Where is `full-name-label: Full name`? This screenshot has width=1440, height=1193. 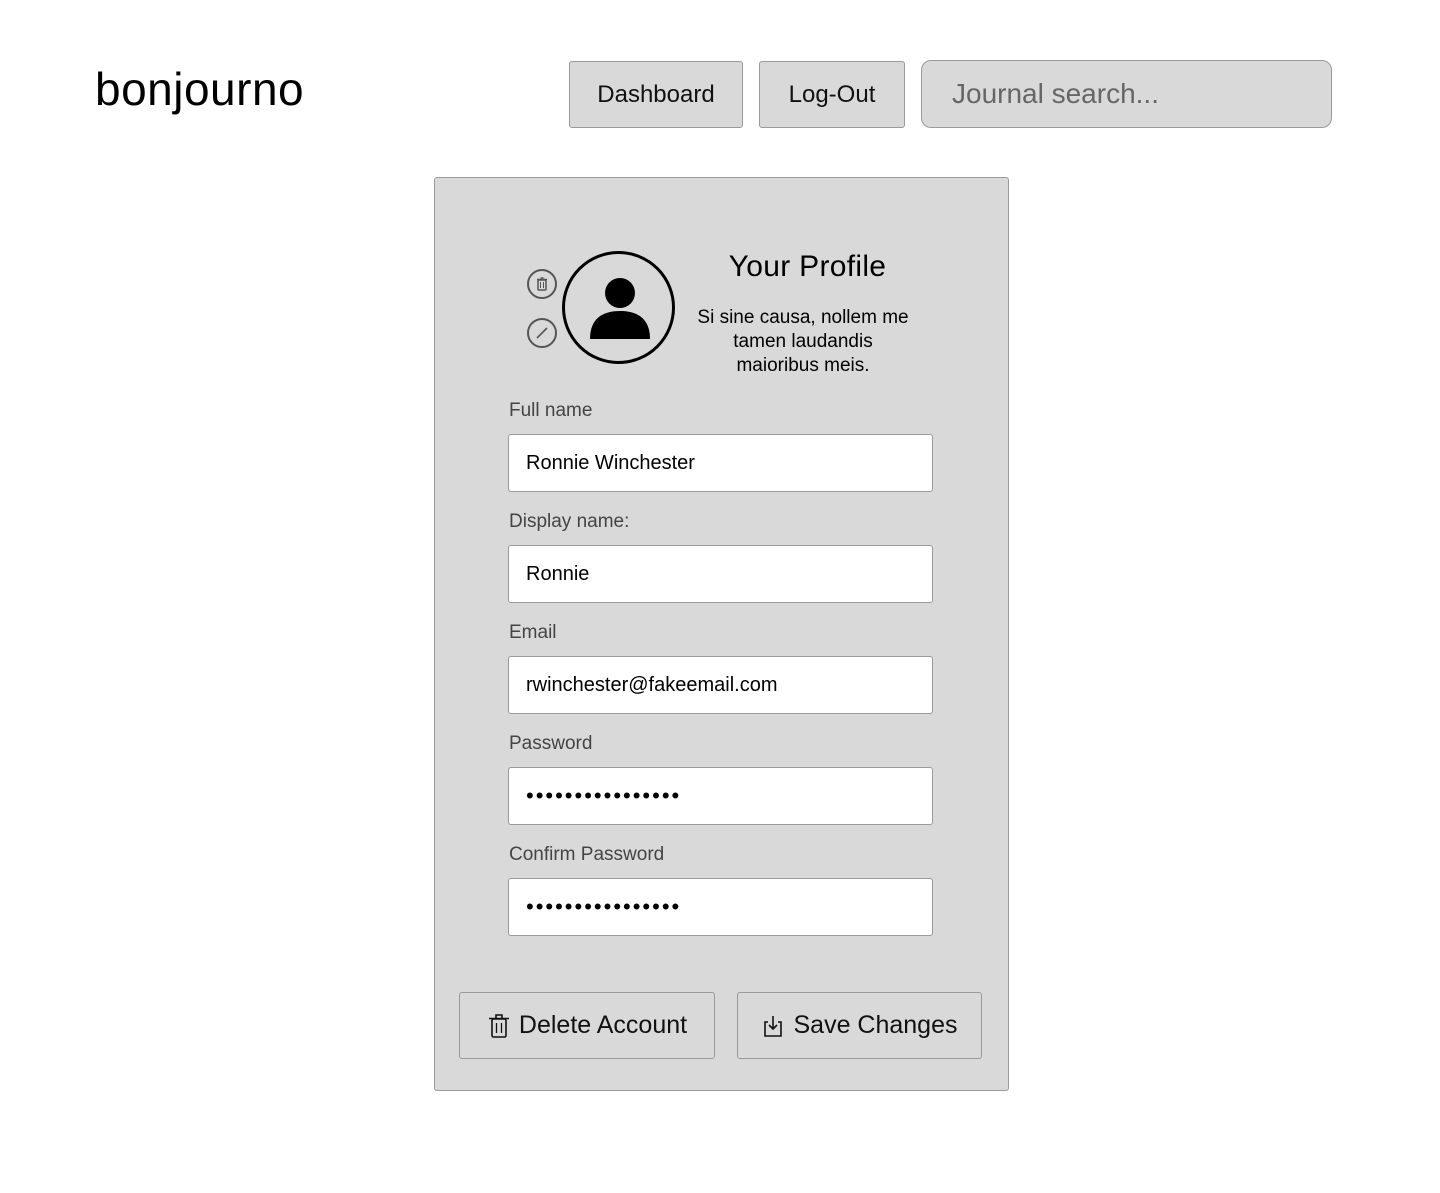
full-name-label: Full name is located at coordinates (551, 410).